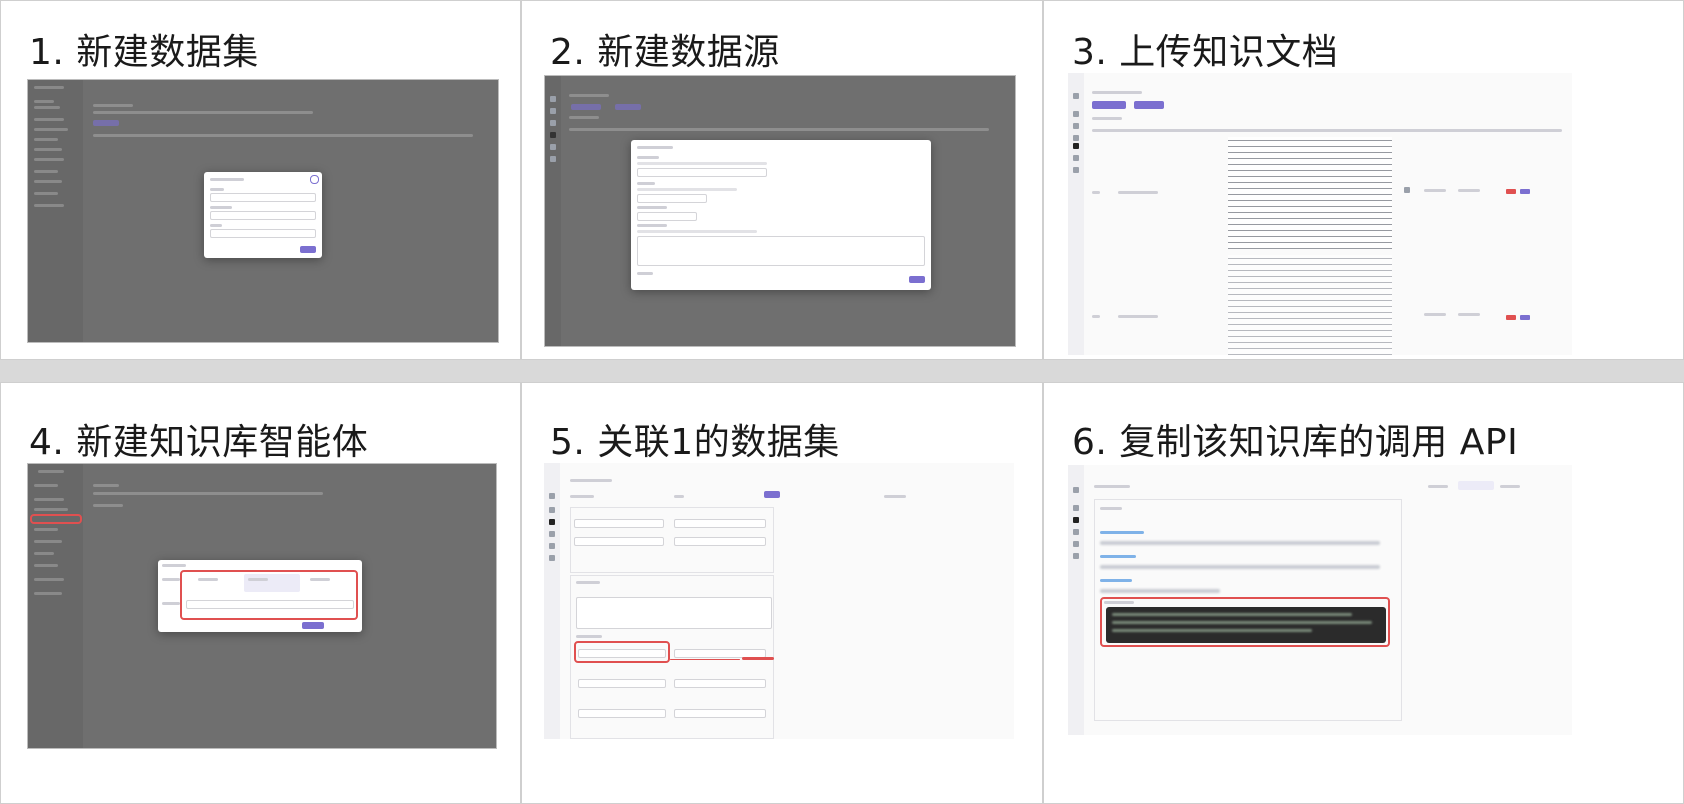  Describe the element at coordinates (260, 596) in the screenshot. I see `create-agent-modal` at that location.